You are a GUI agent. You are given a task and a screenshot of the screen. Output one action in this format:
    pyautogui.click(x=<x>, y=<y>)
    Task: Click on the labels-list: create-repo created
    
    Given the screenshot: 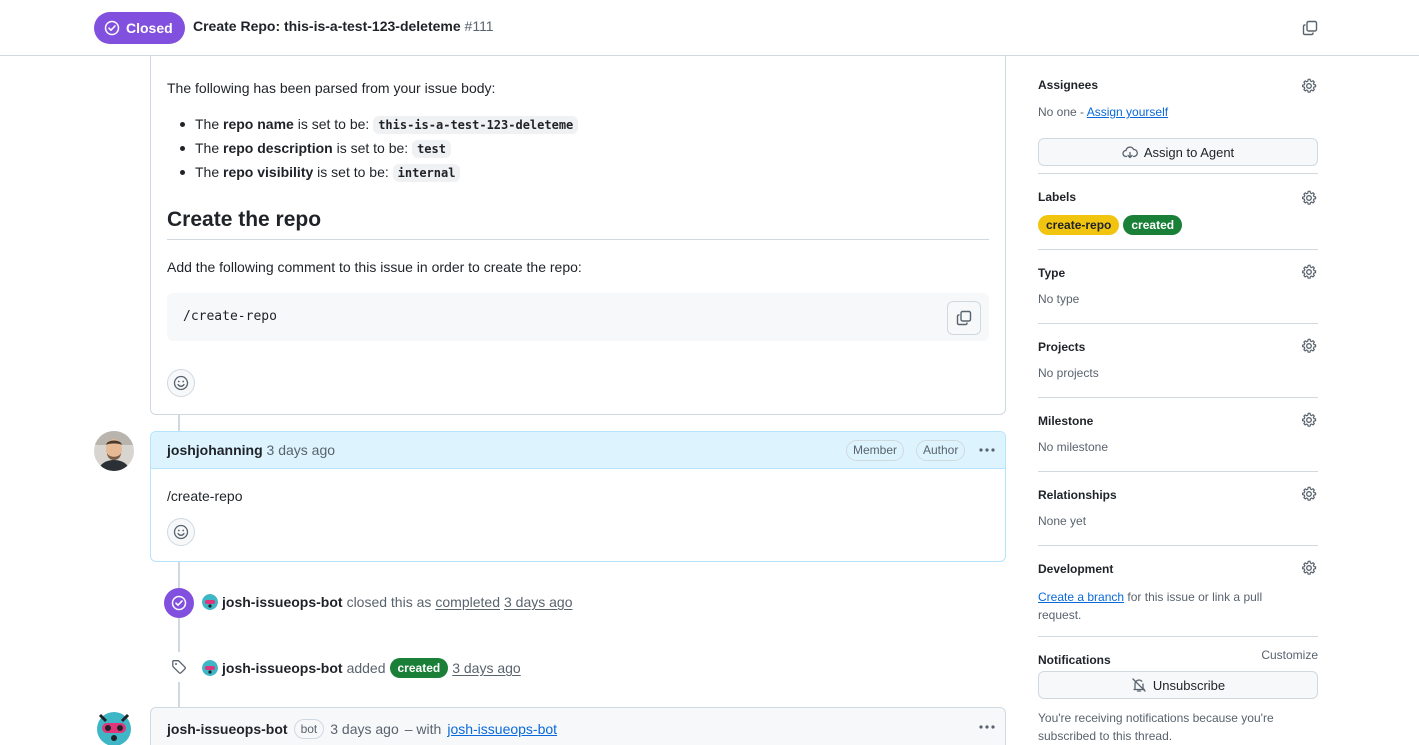 What is the action you would take?
    pyautogui.click(x=1110, y=225)
    